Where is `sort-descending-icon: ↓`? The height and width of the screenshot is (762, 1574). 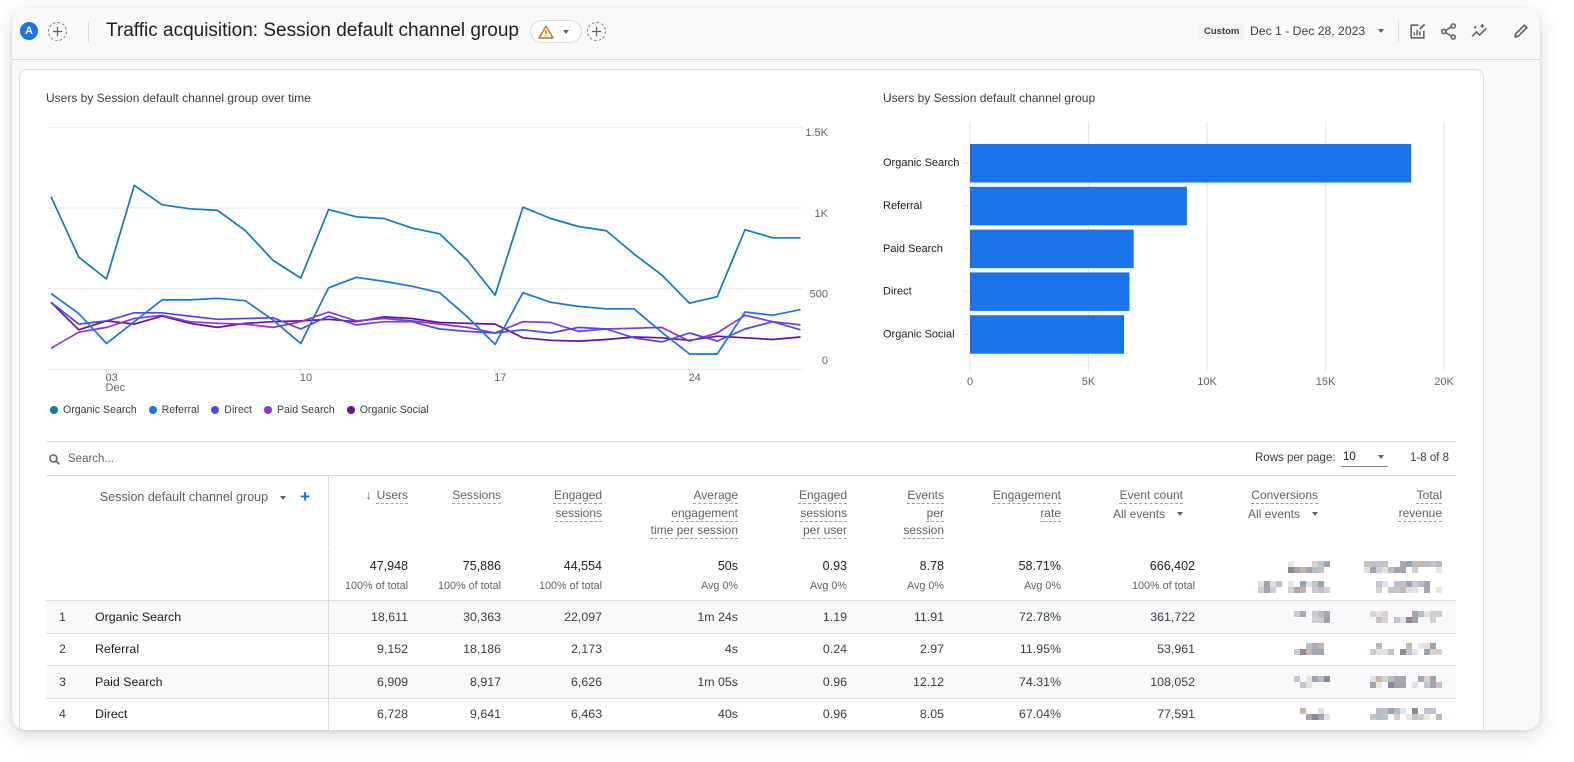 sort-descending-icon: ↓ is located at coordinates (369, 496).